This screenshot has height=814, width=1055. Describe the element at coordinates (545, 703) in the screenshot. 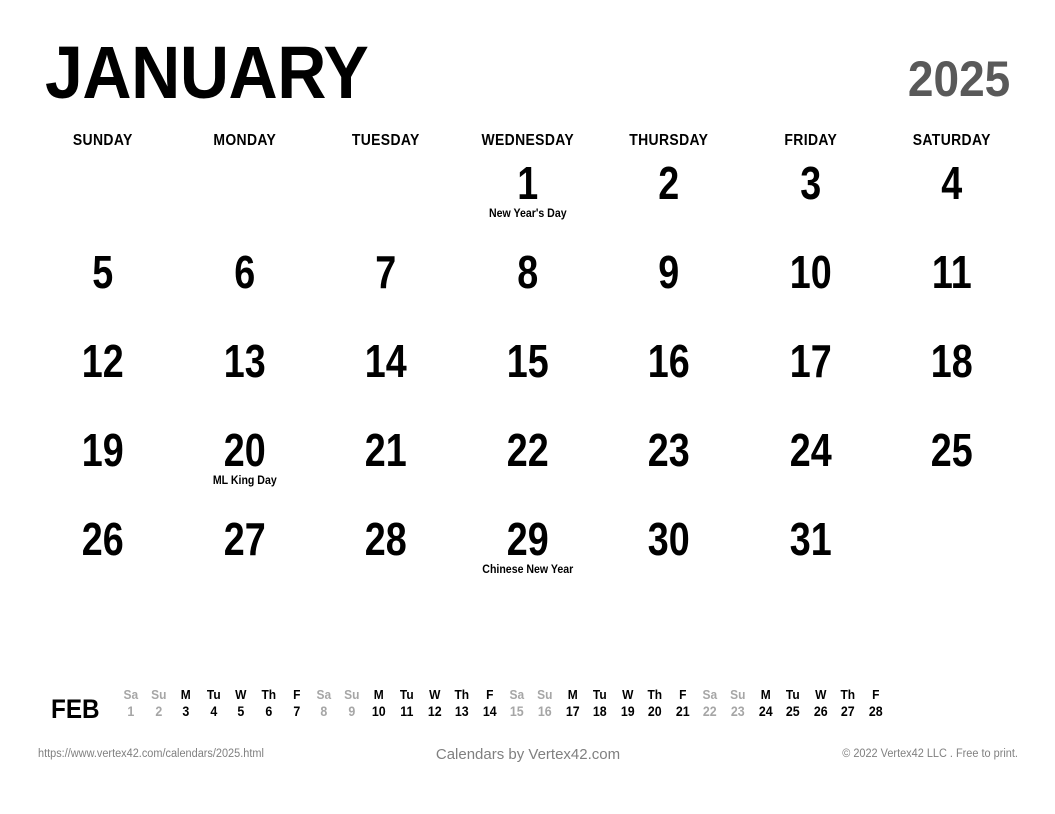

I see `mini-day-cell: Su 16` at that location.